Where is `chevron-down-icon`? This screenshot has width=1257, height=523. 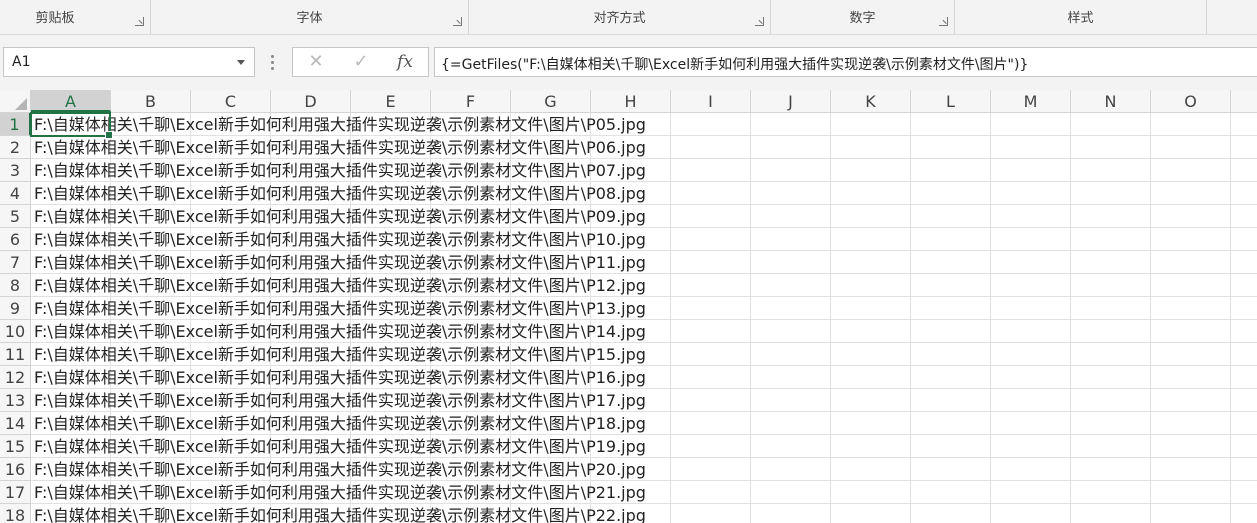
chevron-down-icon is located at coordinates (241, 62).